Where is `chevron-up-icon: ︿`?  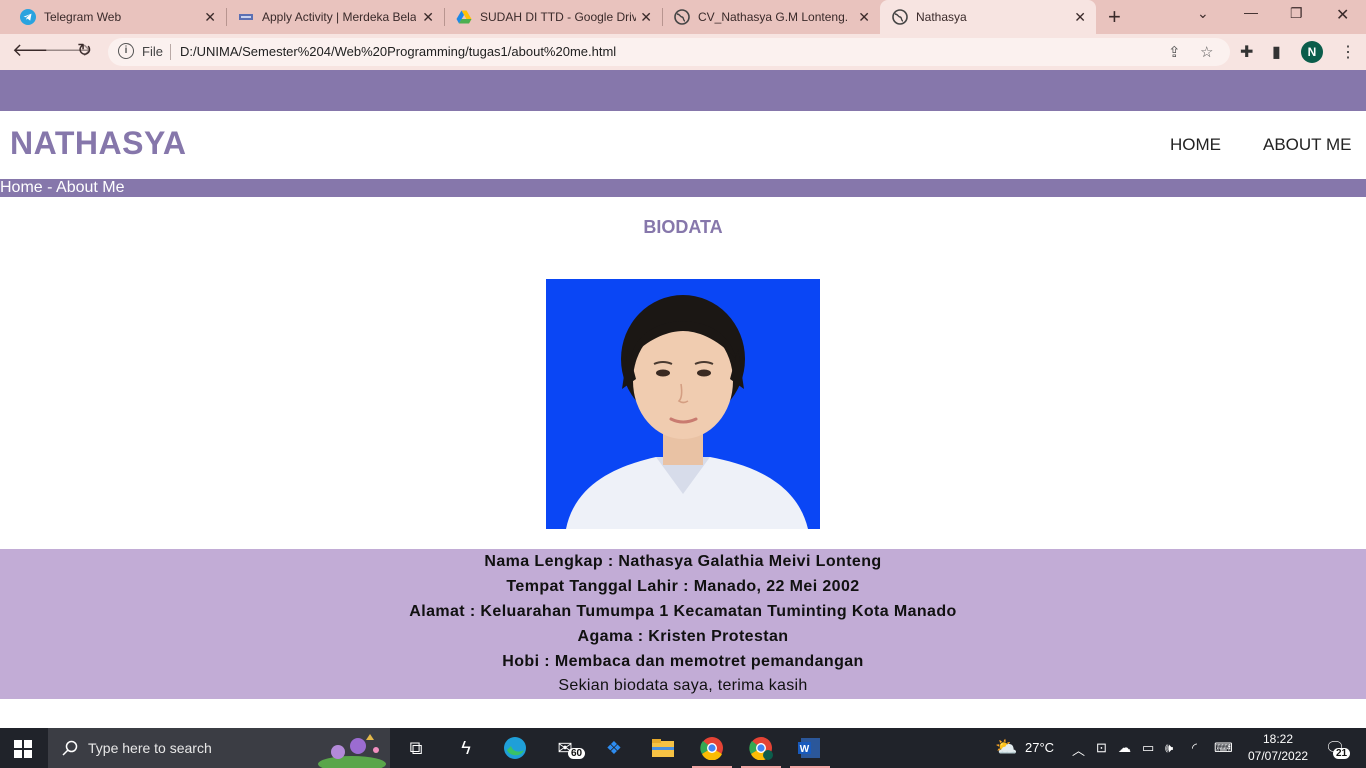
chevron-up-icon: ︿ is located at coordinates (1078, 749).